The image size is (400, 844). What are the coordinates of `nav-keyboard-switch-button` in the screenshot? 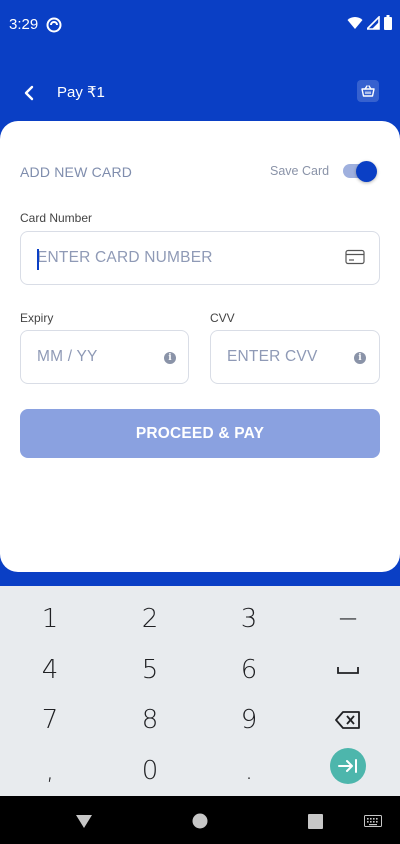 It's located at (373, 821).